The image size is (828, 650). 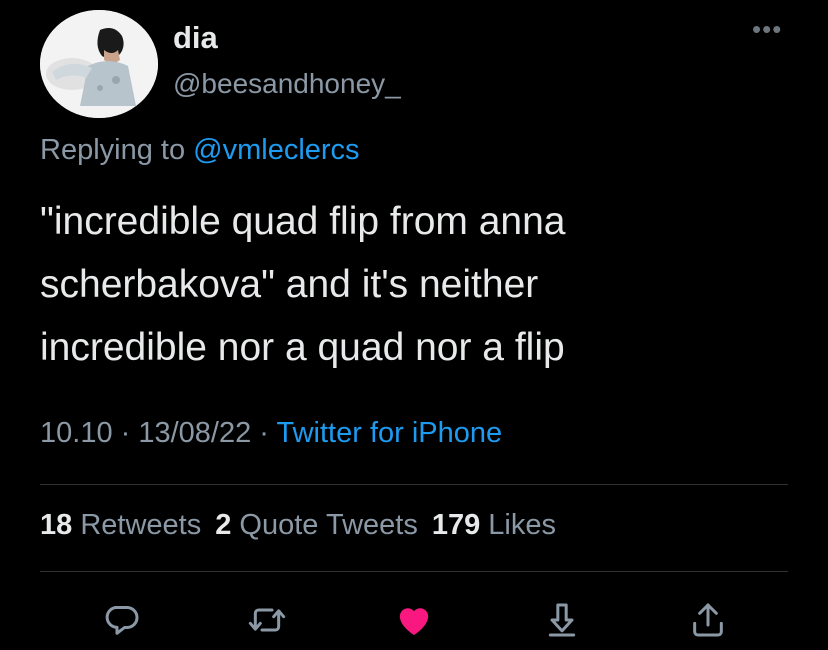 I want to click on tweet-date: 13/08/22, so click(x=194, y=433).